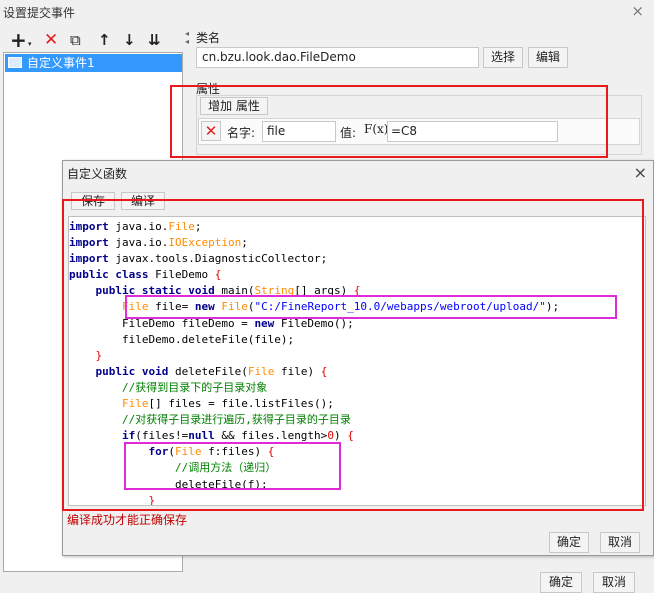  Describe the element at coordinates (61, 63) in the screenshot. I see `event-item-label: 自定义事件1` at that location.